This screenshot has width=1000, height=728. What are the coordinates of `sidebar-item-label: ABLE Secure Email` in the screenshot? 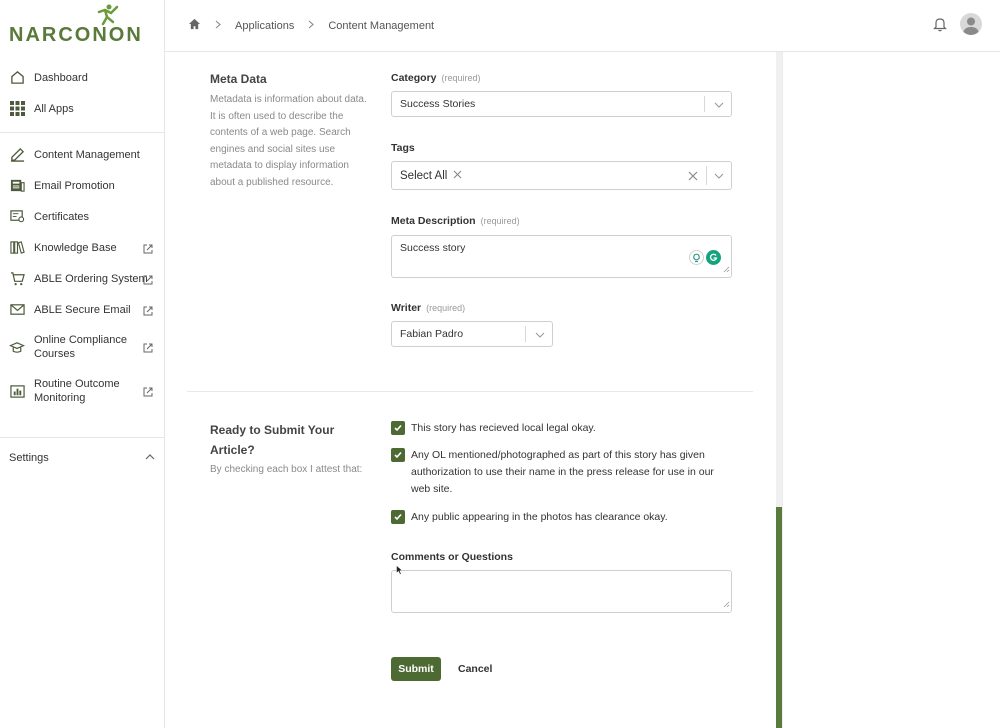 It's located at (82, 309).